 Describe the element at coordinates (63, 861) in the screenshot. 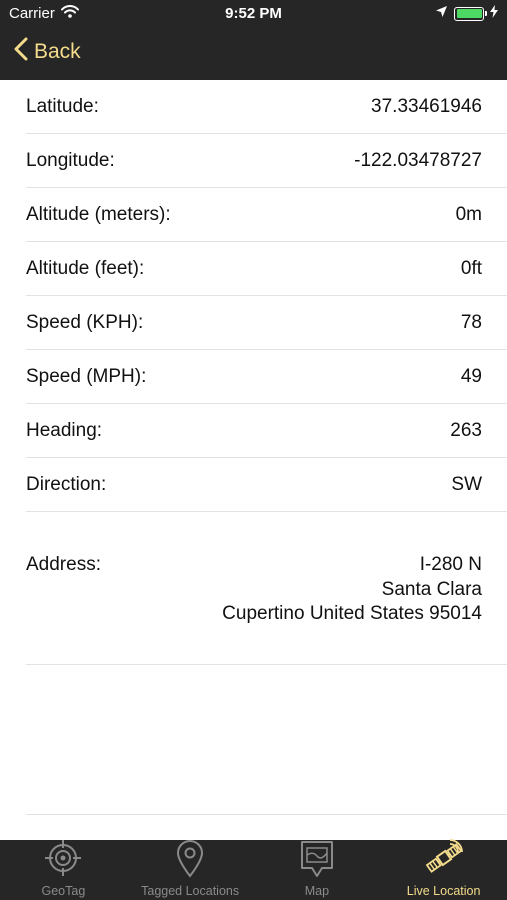

I see `crosshair-icon` at that location.